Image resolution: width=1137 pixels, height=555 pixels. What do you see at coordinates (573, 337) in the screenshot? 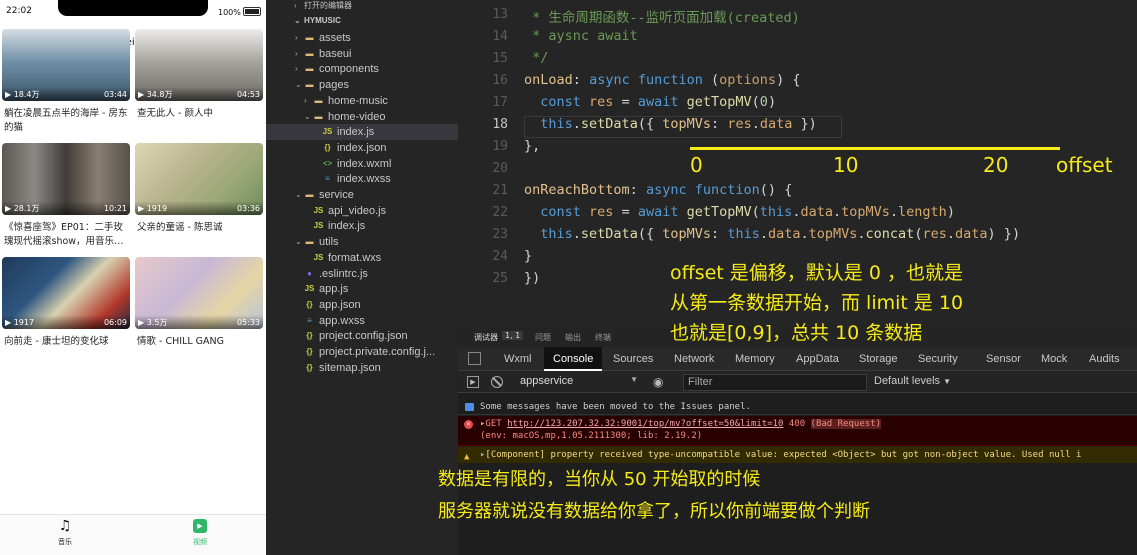
I see `tab-output: 输出` at bounding box center [573, 337].